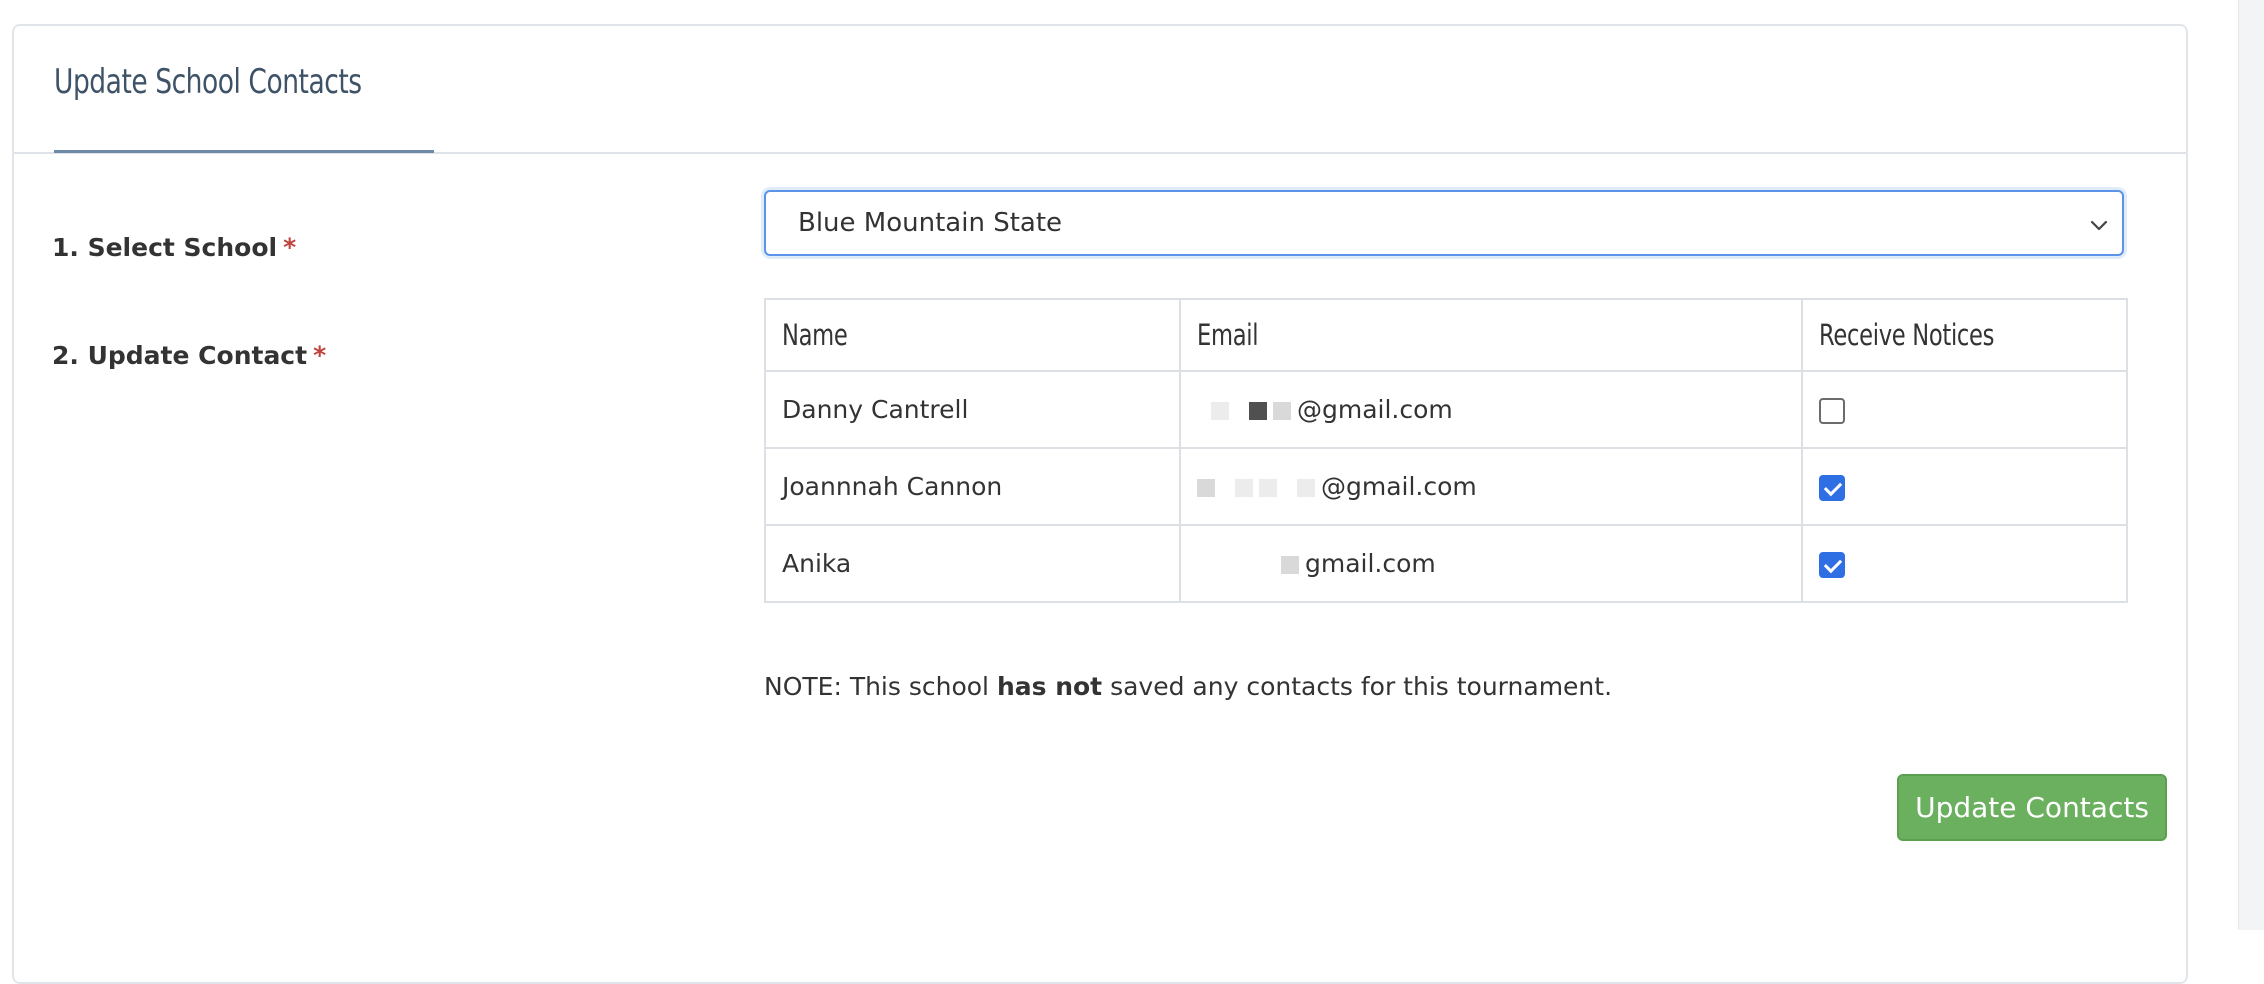  I want to click on school-select-value: Blue Mountain State, so click(930, 223).